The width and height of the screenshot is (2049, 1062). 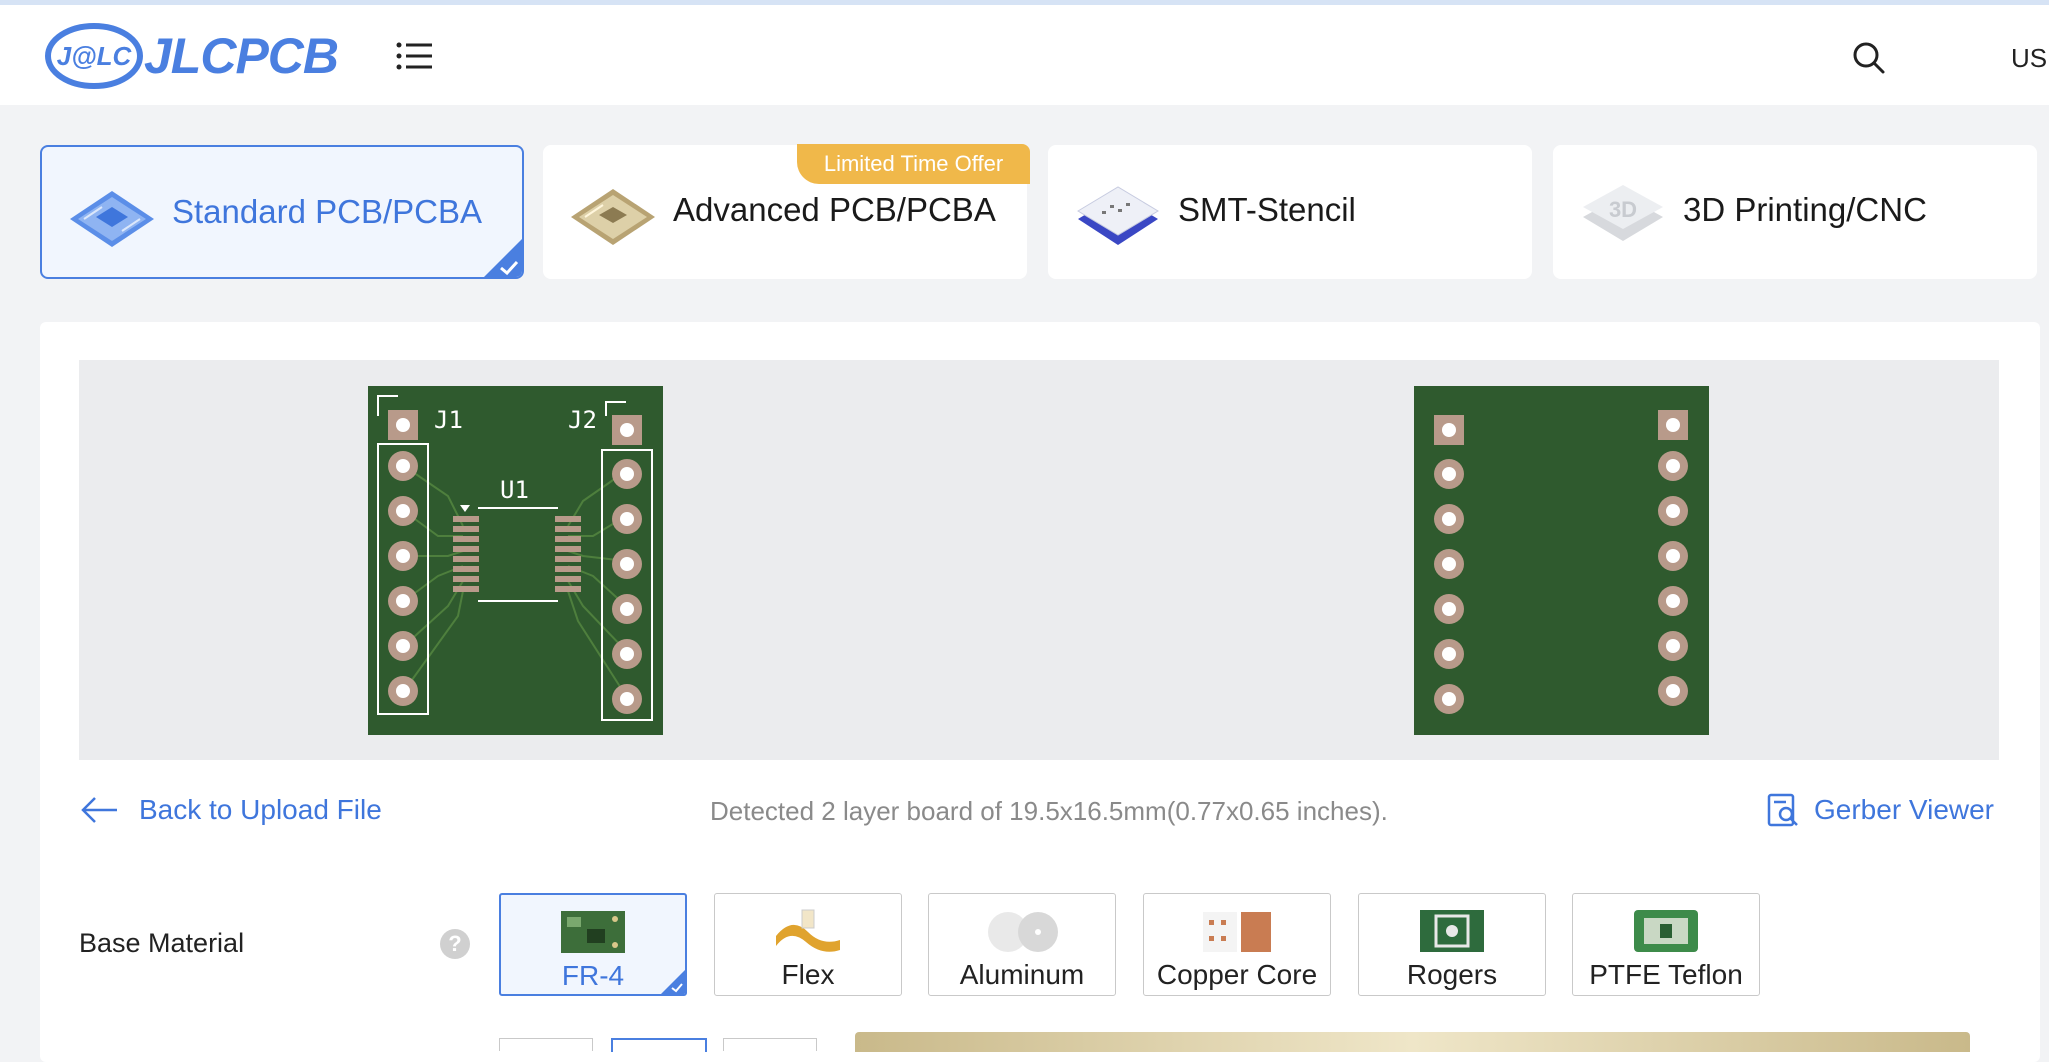 What do you see at coordinates (455, 944) in the screenshot?
I see `help-icon: ?` at bounding box center [455, 944].